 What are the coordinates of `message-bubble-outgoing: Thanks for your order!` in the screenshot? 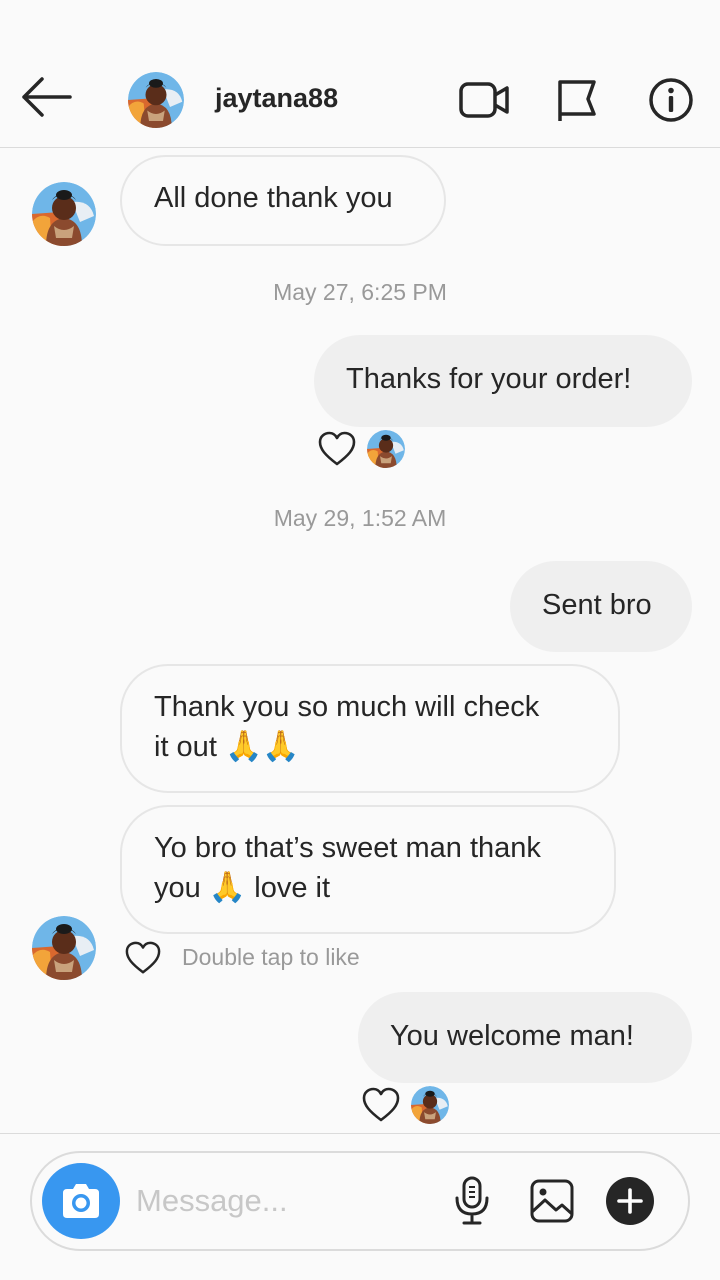 It's located at (503, 381).